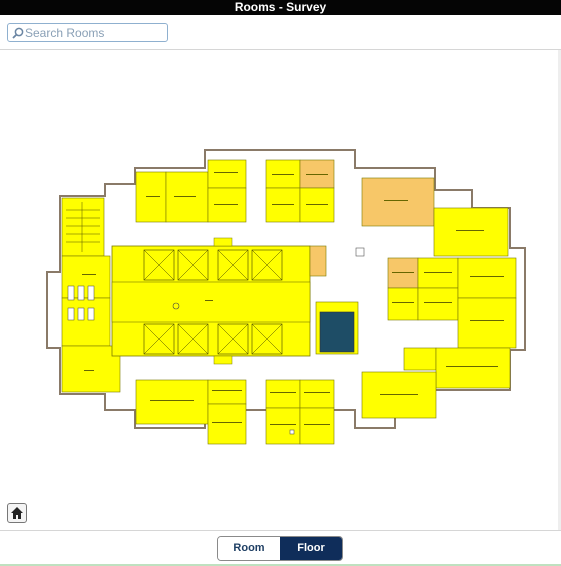  I want to click on bottom-toolbar: Room List Floor Plan, so click(280, 548).